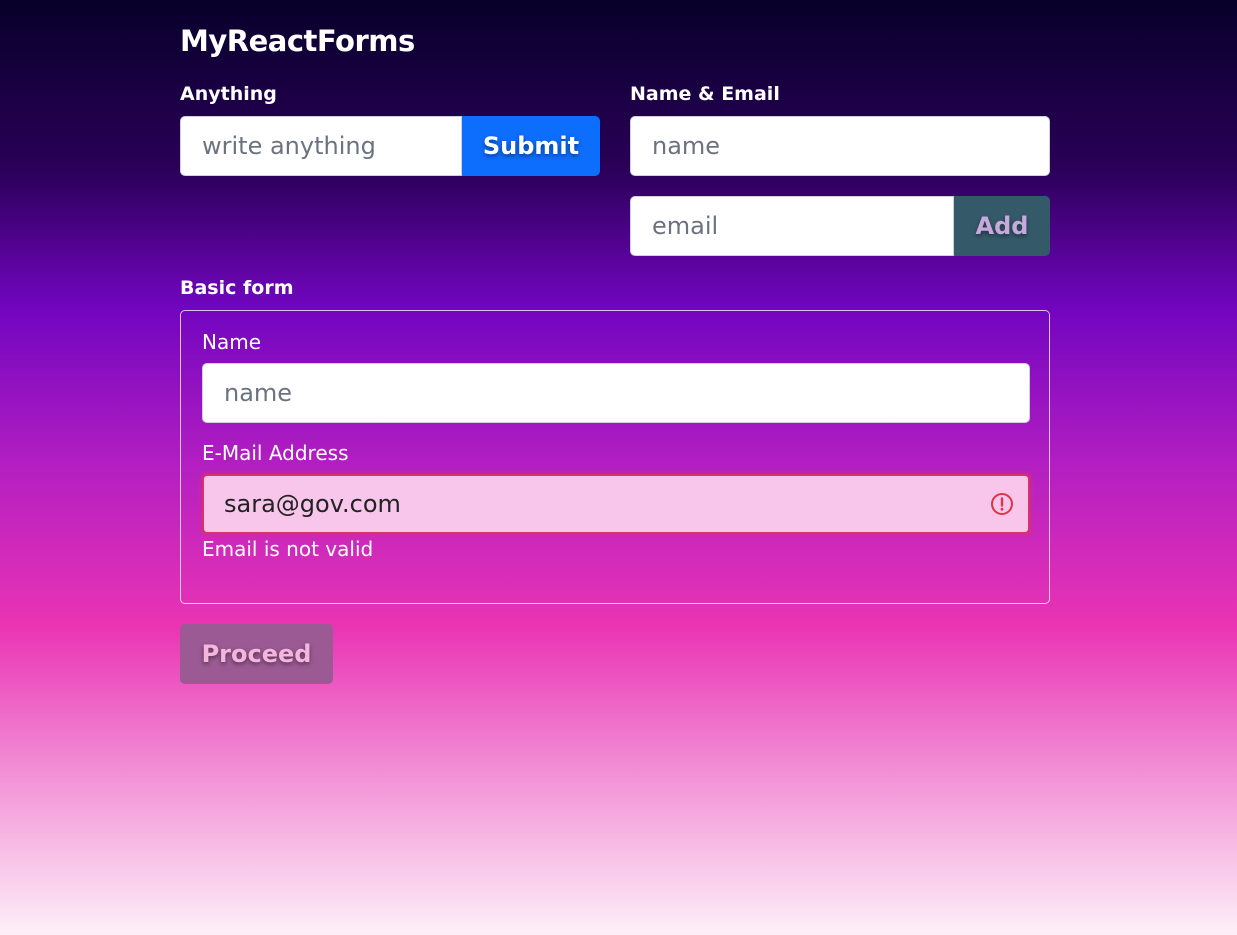  Describe the element at coordinates (1002, 226) in the screenshot. I see `add-button: Add` at that location.